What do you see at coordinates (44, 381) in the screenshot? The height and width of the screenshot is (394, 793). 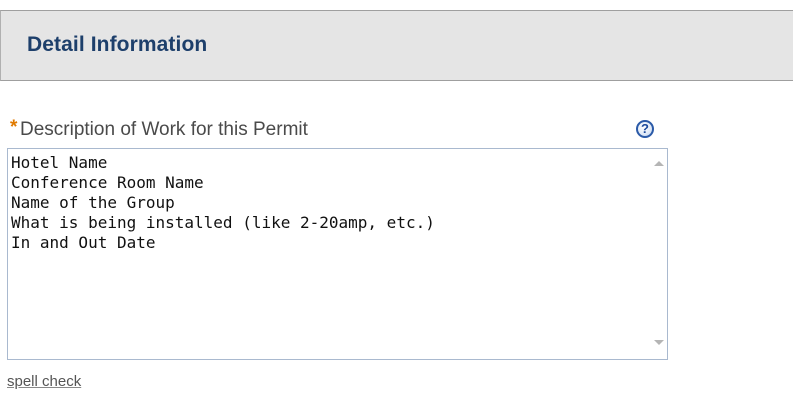 I see `spell-check-link: spell check` at bounding box center [44, 381].